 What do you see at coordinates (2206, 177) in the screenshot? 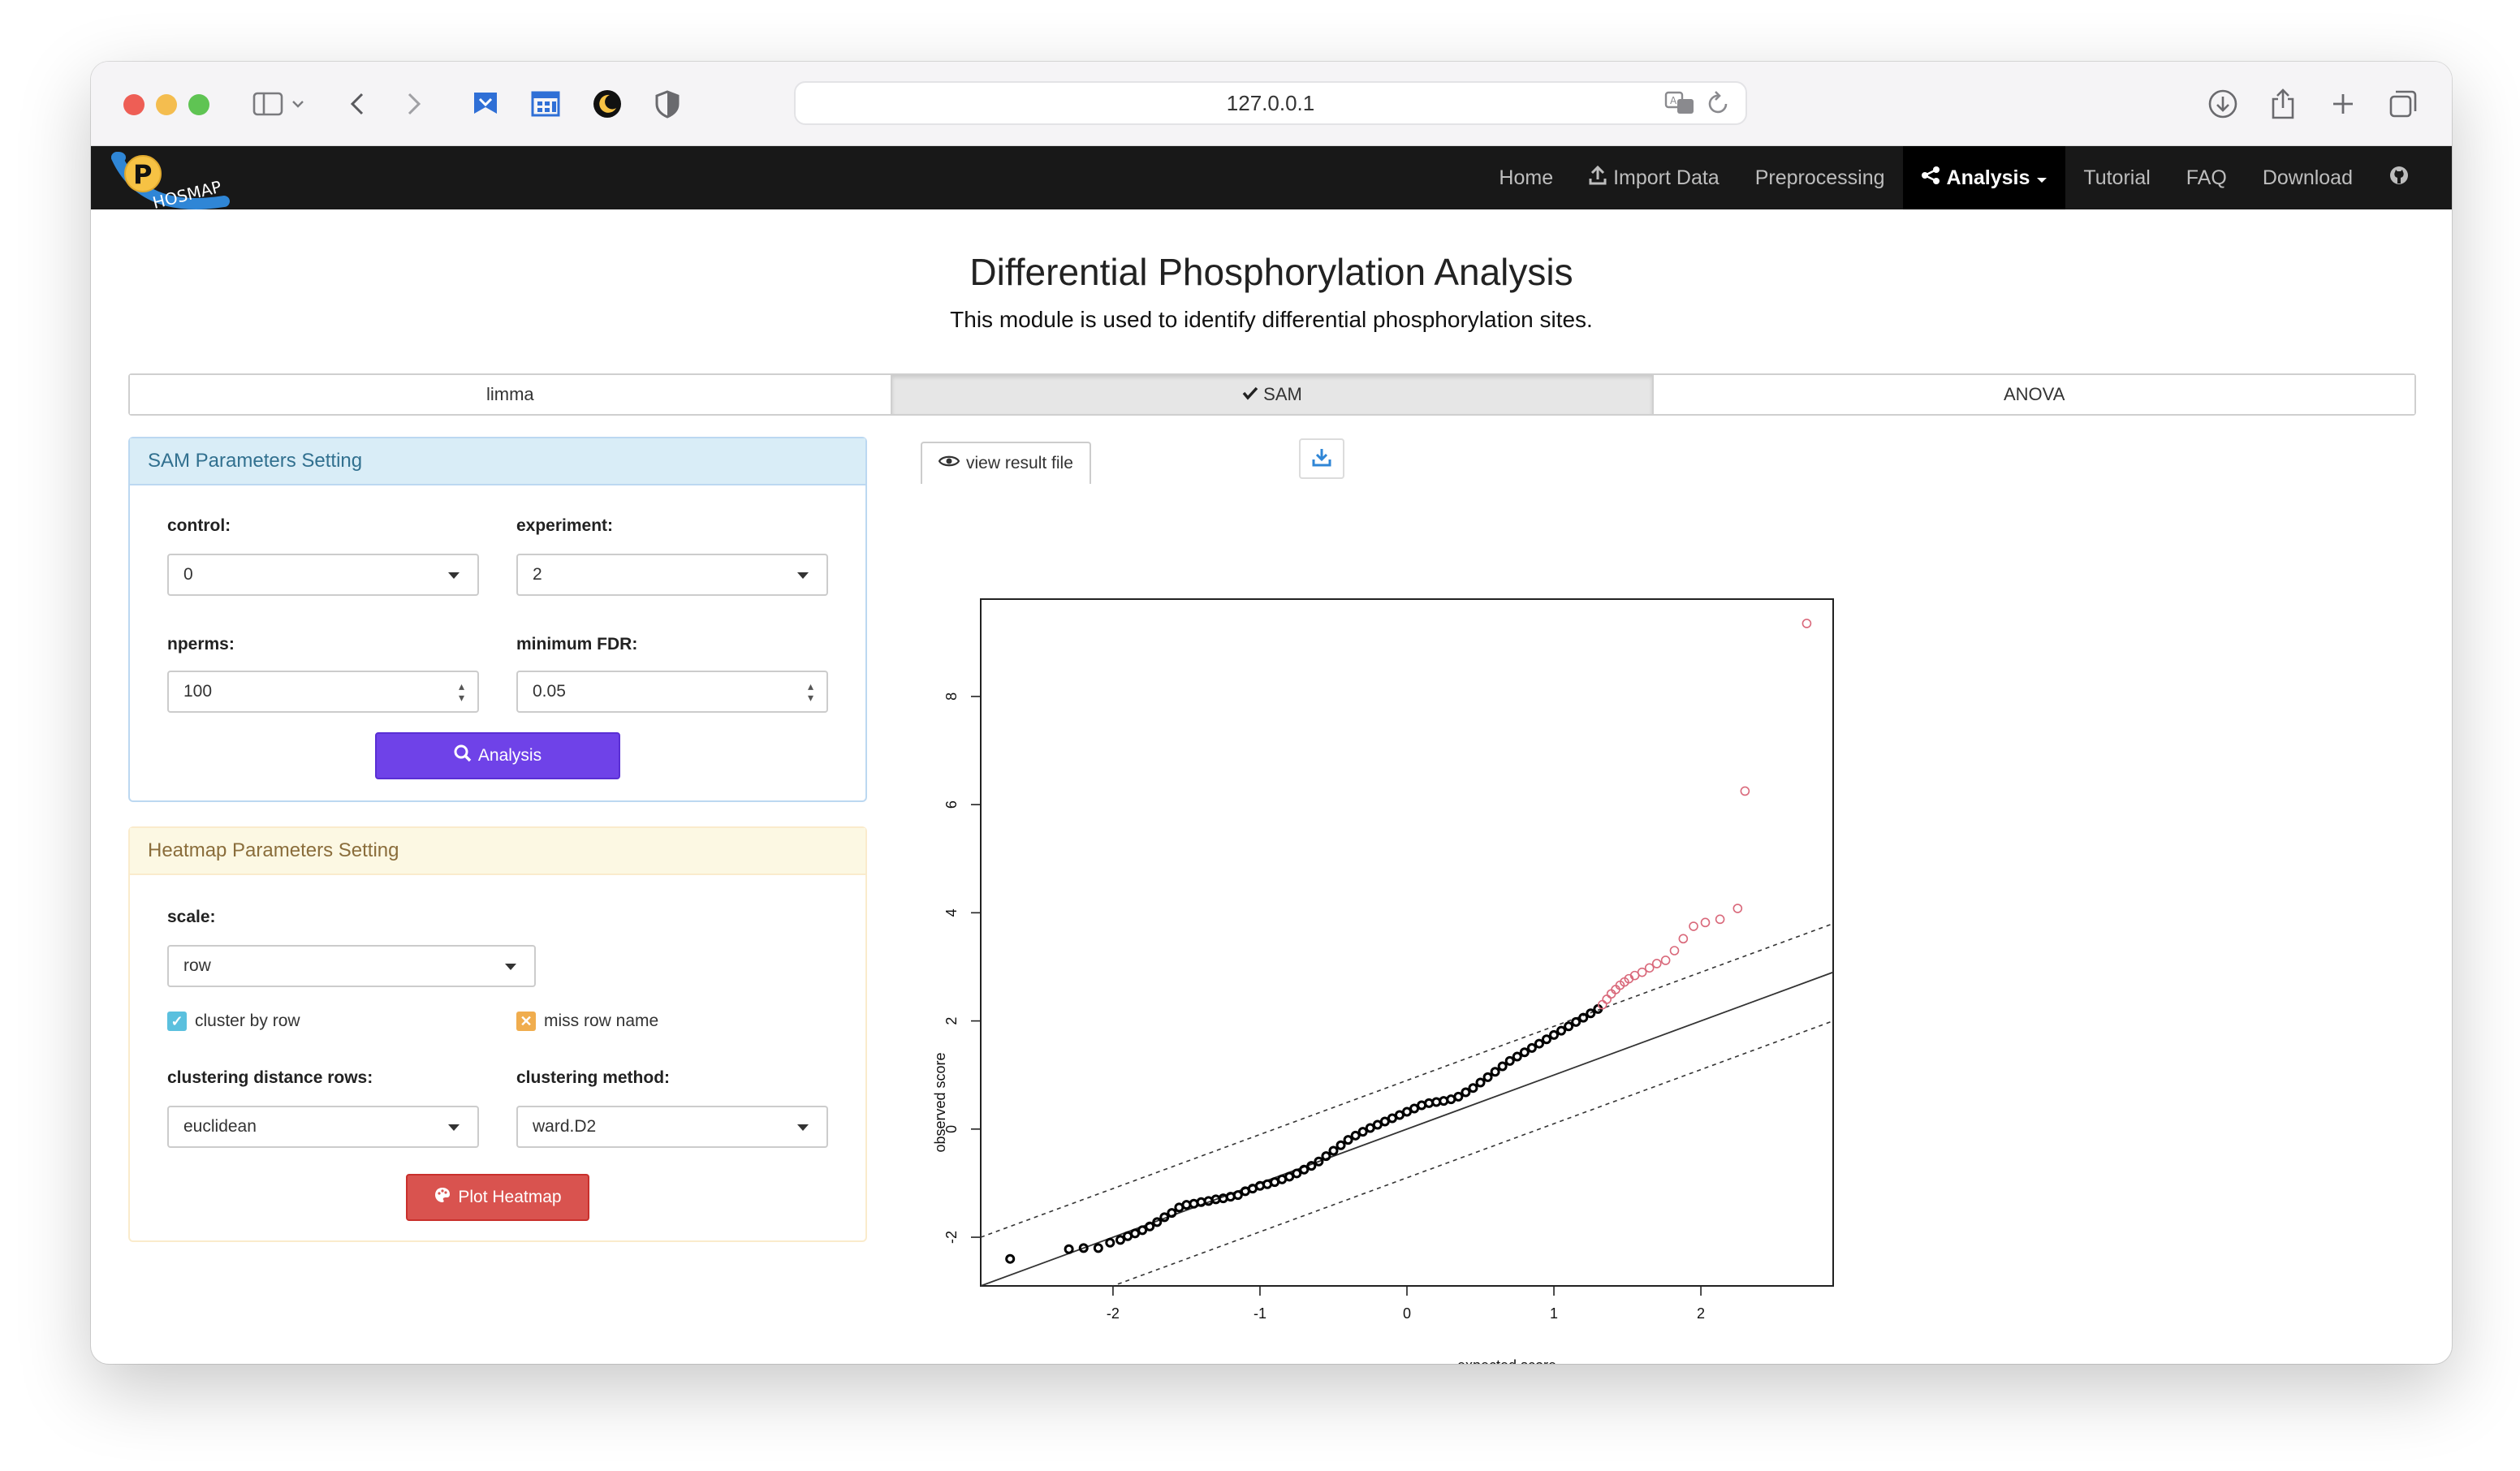
I see `nav-faq: FAQ` at bounding box center [2206, 177].